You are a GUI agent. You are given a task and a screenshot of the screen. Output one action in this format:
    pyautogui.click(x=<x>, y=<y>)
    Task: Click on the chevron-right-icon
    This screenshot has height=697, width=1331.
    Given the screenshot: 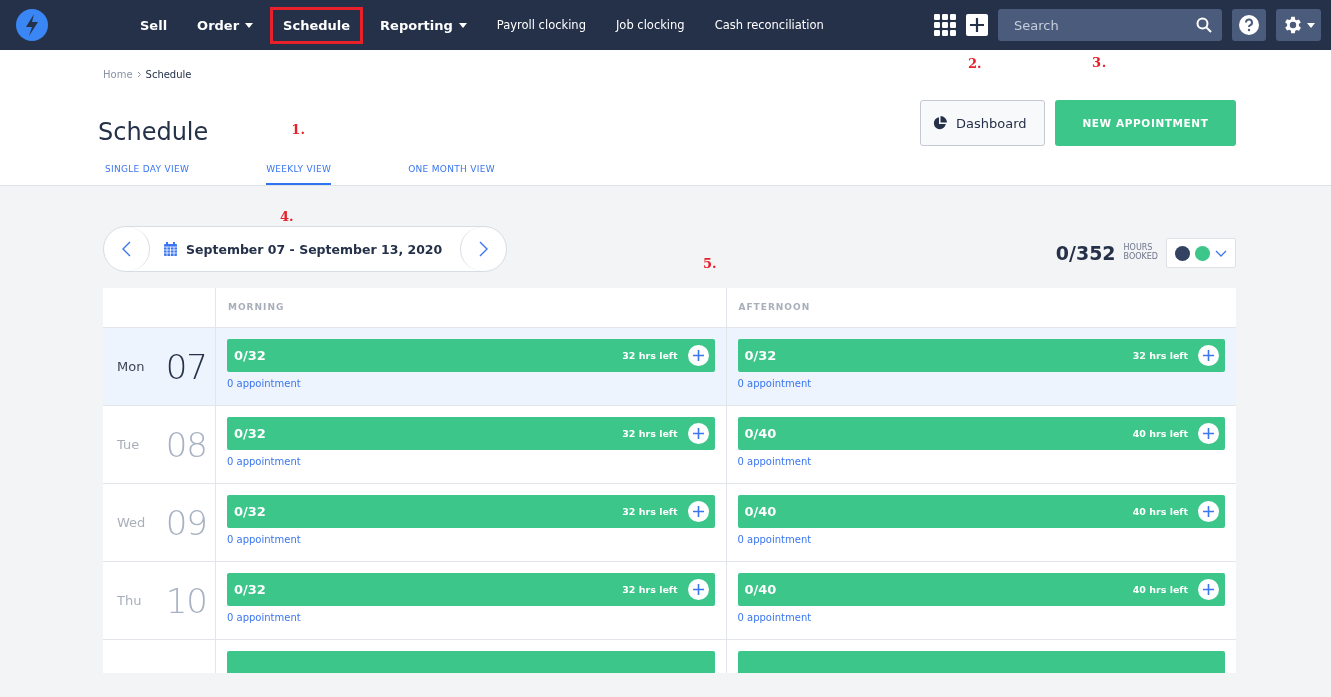 What is the action you would take?
    pyautogui.click(x=484, y=249)
    